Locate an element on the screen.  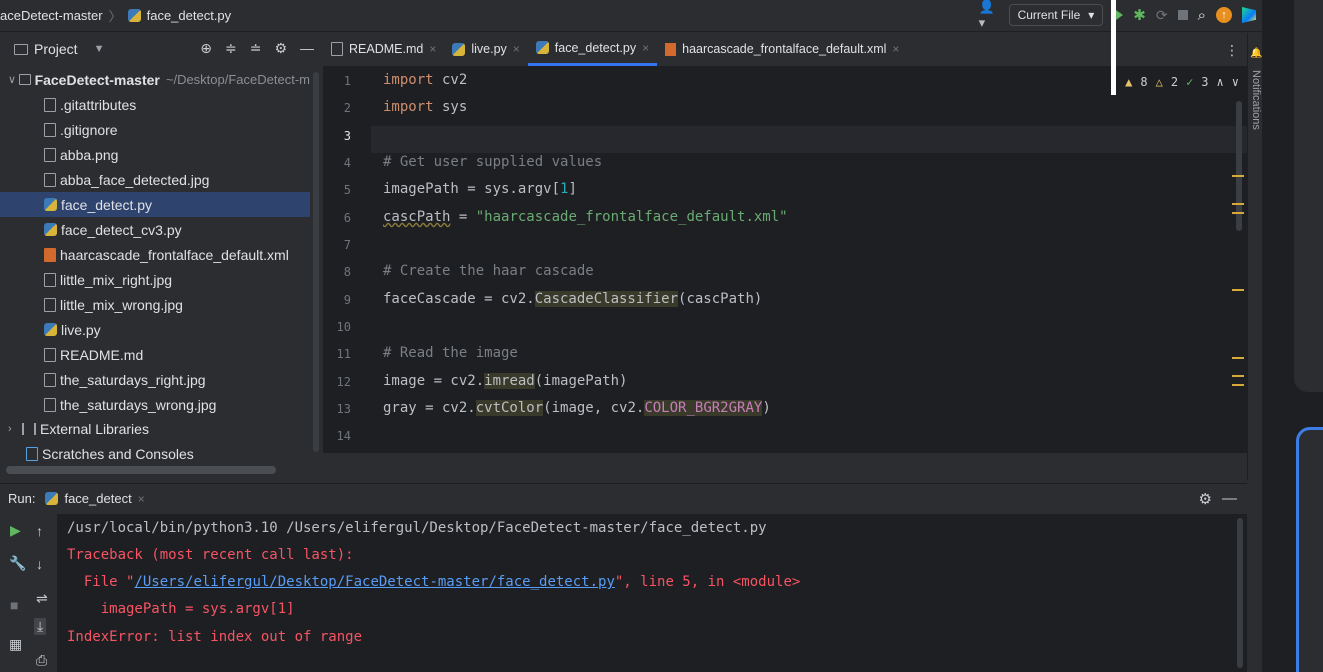
tree-item: README.md is located at coordinates (155, 354).